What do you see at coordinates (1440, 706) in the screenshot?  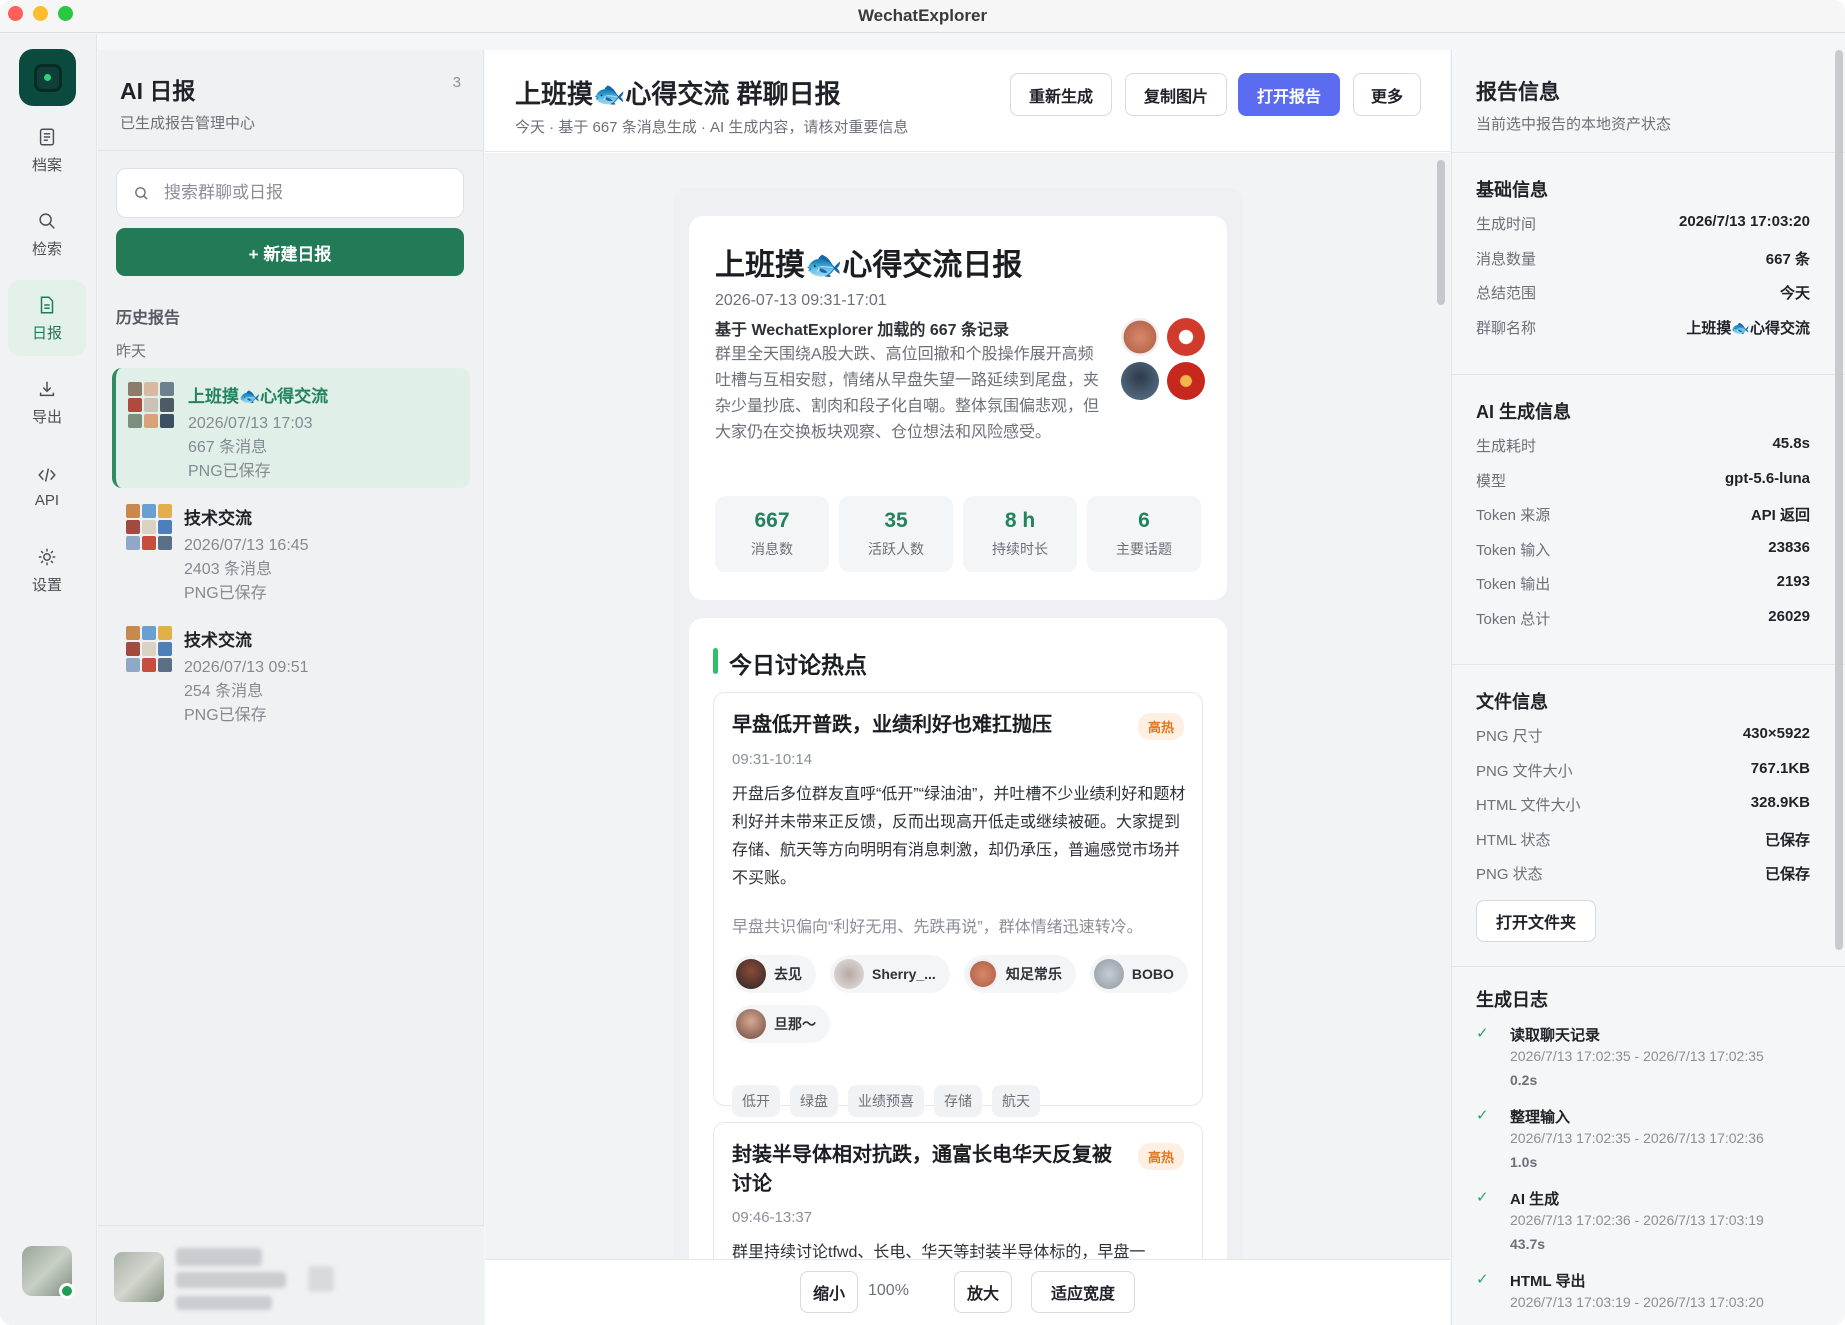 I see `canvas-scrollbar` at bounding box center [1440, 706].